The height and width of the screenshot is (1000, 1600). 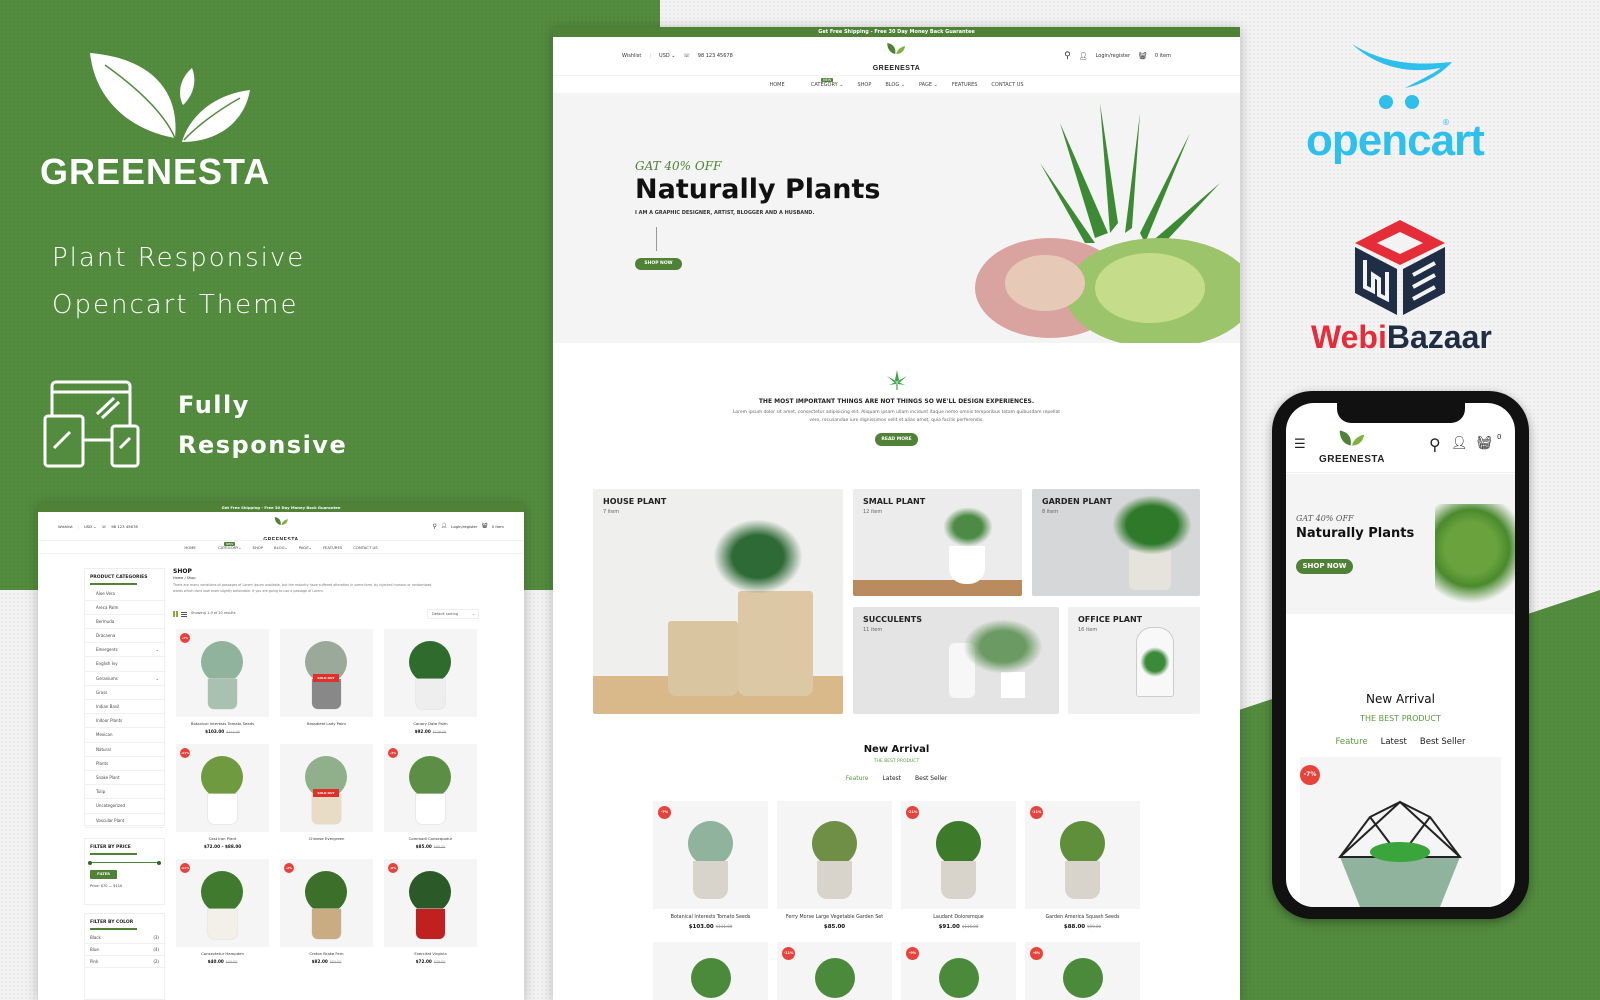 What do you see at coordinates (710, 971) in the screenshot?
I see `product-card` at bounding box center [710, 971].